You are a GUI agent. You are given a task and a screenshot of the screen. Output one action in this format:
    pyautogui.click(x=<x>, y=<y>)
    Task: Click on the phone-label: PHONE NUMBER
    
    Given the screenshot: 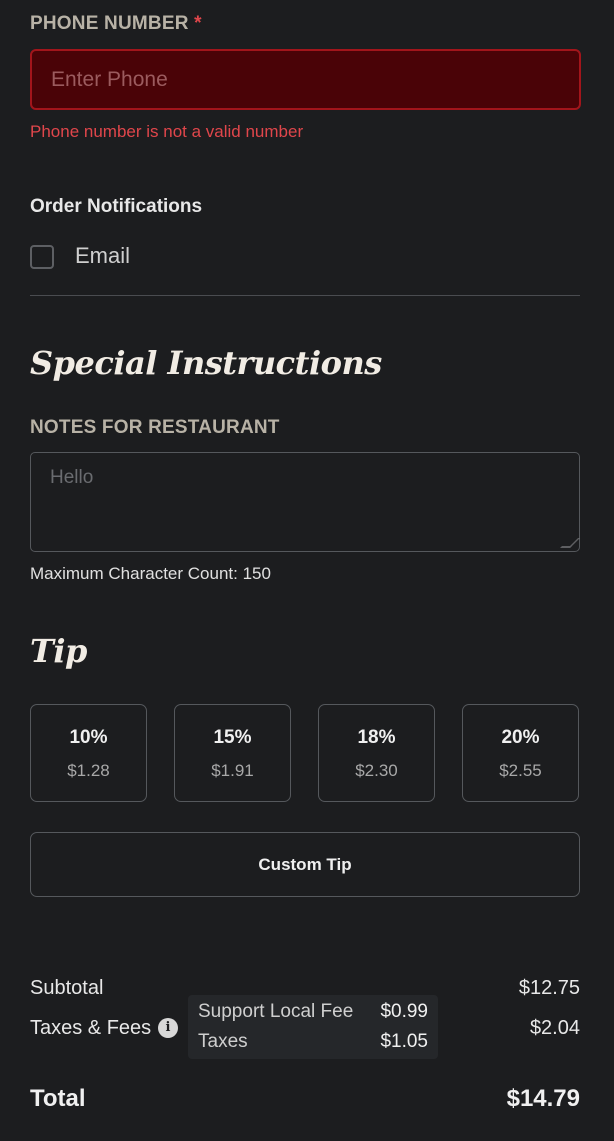 What is the action you would take?
    pyautogui.click(x=109, y=23)
    